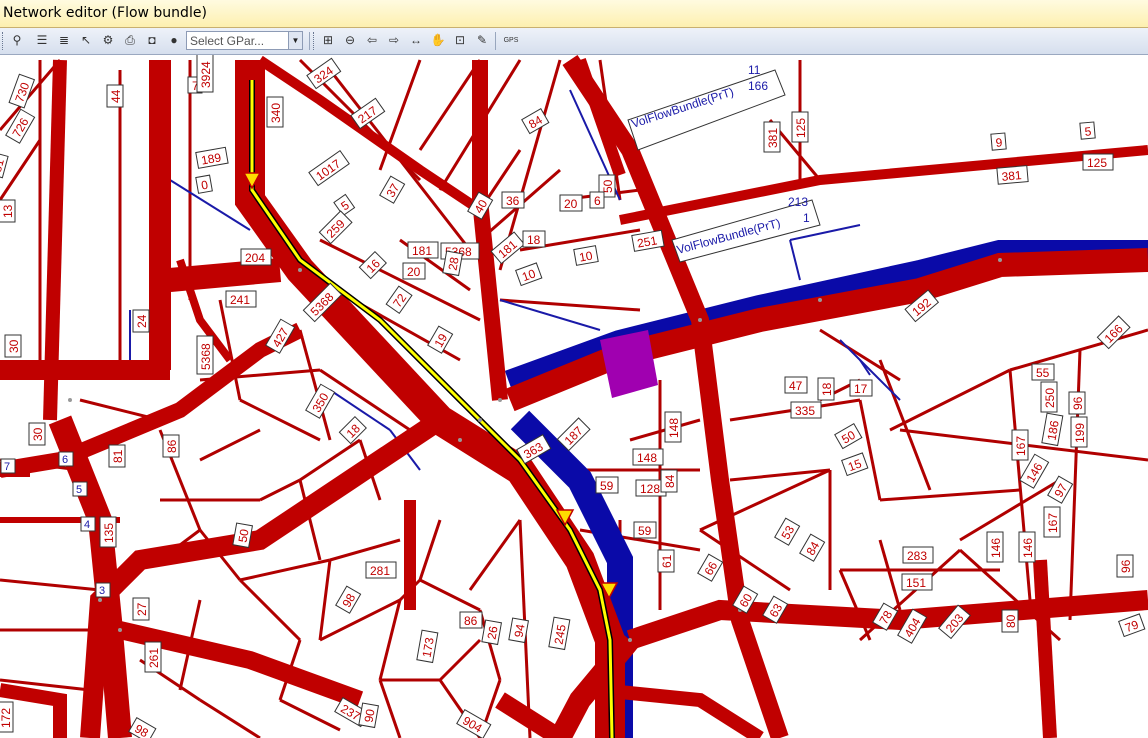  What do you see at coordinates (42, 40) in the screenshot?
I see `list-icon: ☰` at bounding box center [42, 40].